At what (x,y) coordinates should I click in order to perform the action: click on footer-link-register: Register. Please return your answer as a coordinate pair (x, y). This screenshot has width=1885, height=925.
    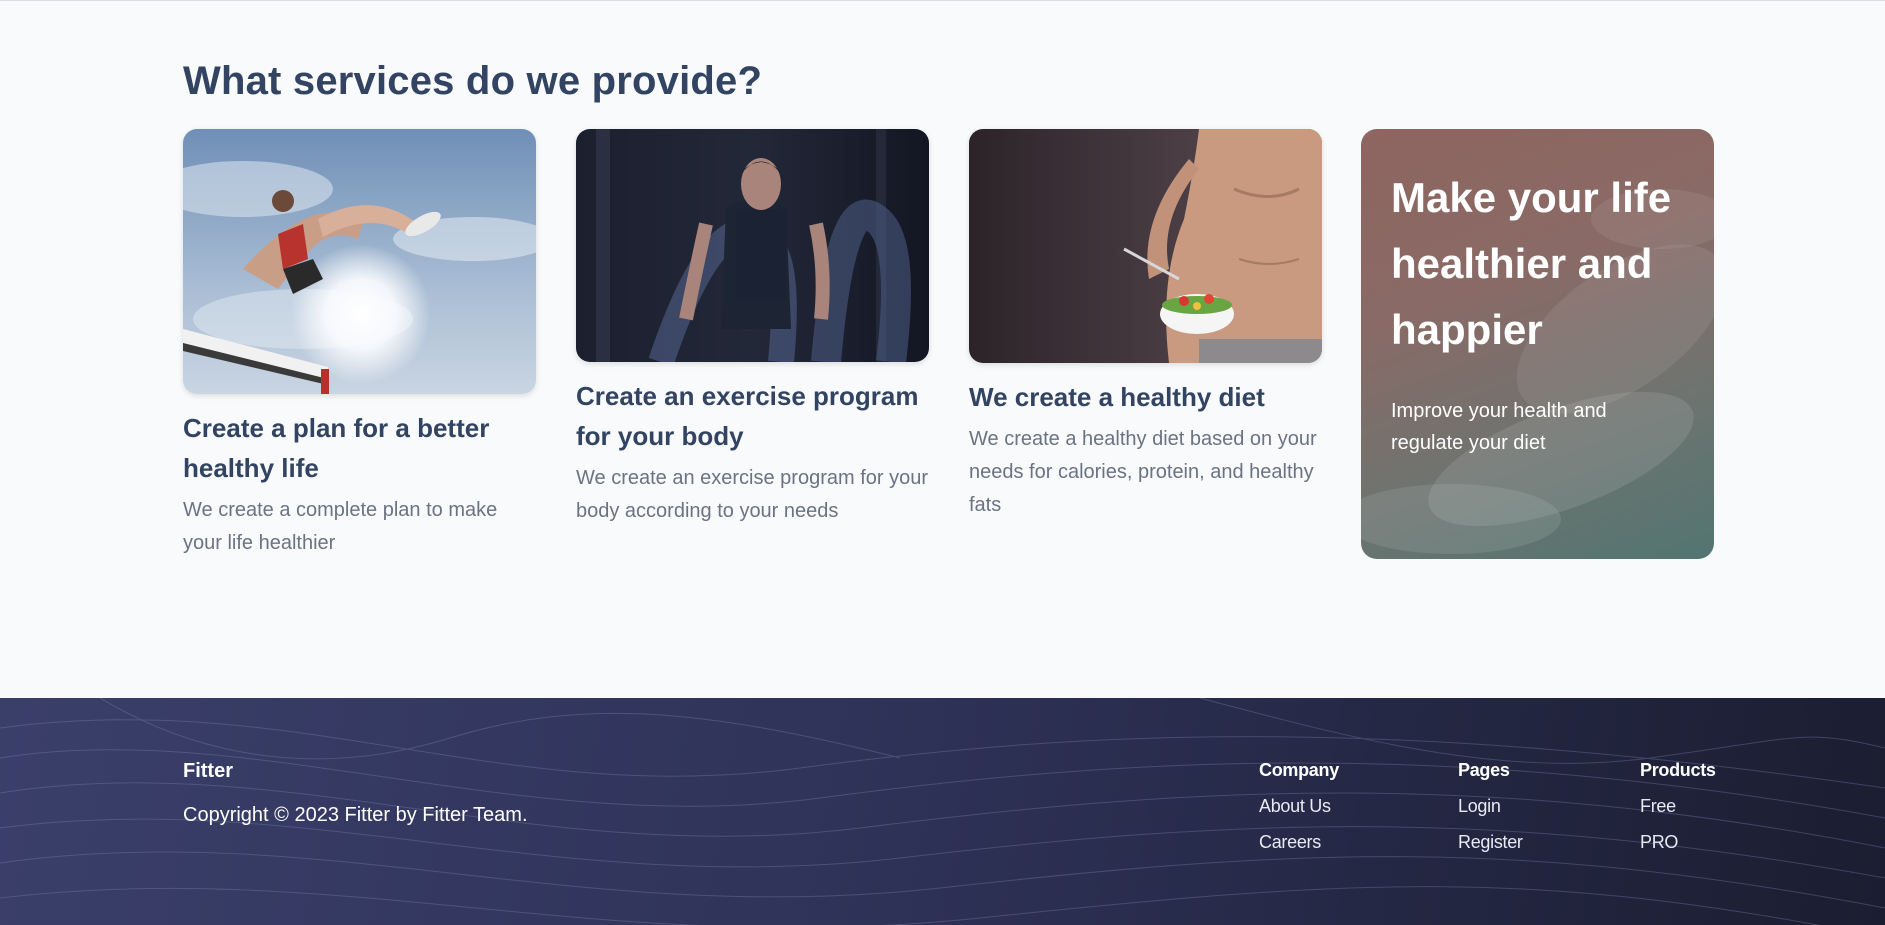
    Looking at the image, I should click on (1490, 842).